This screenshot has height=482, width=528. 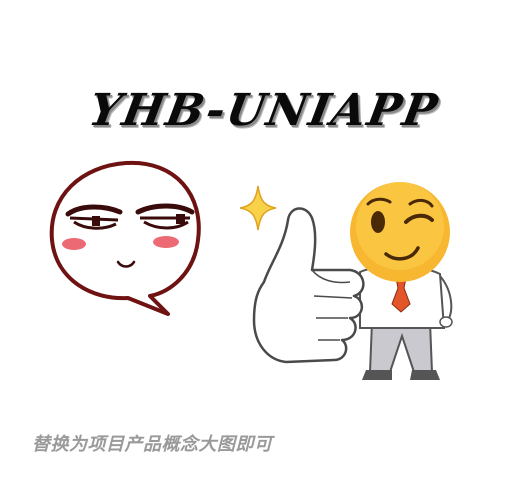 What do you see at coordinates (125, 238) in the screenshot?
I see `smug-face-speech-bubble-icon` at bounding box center [125, 238].